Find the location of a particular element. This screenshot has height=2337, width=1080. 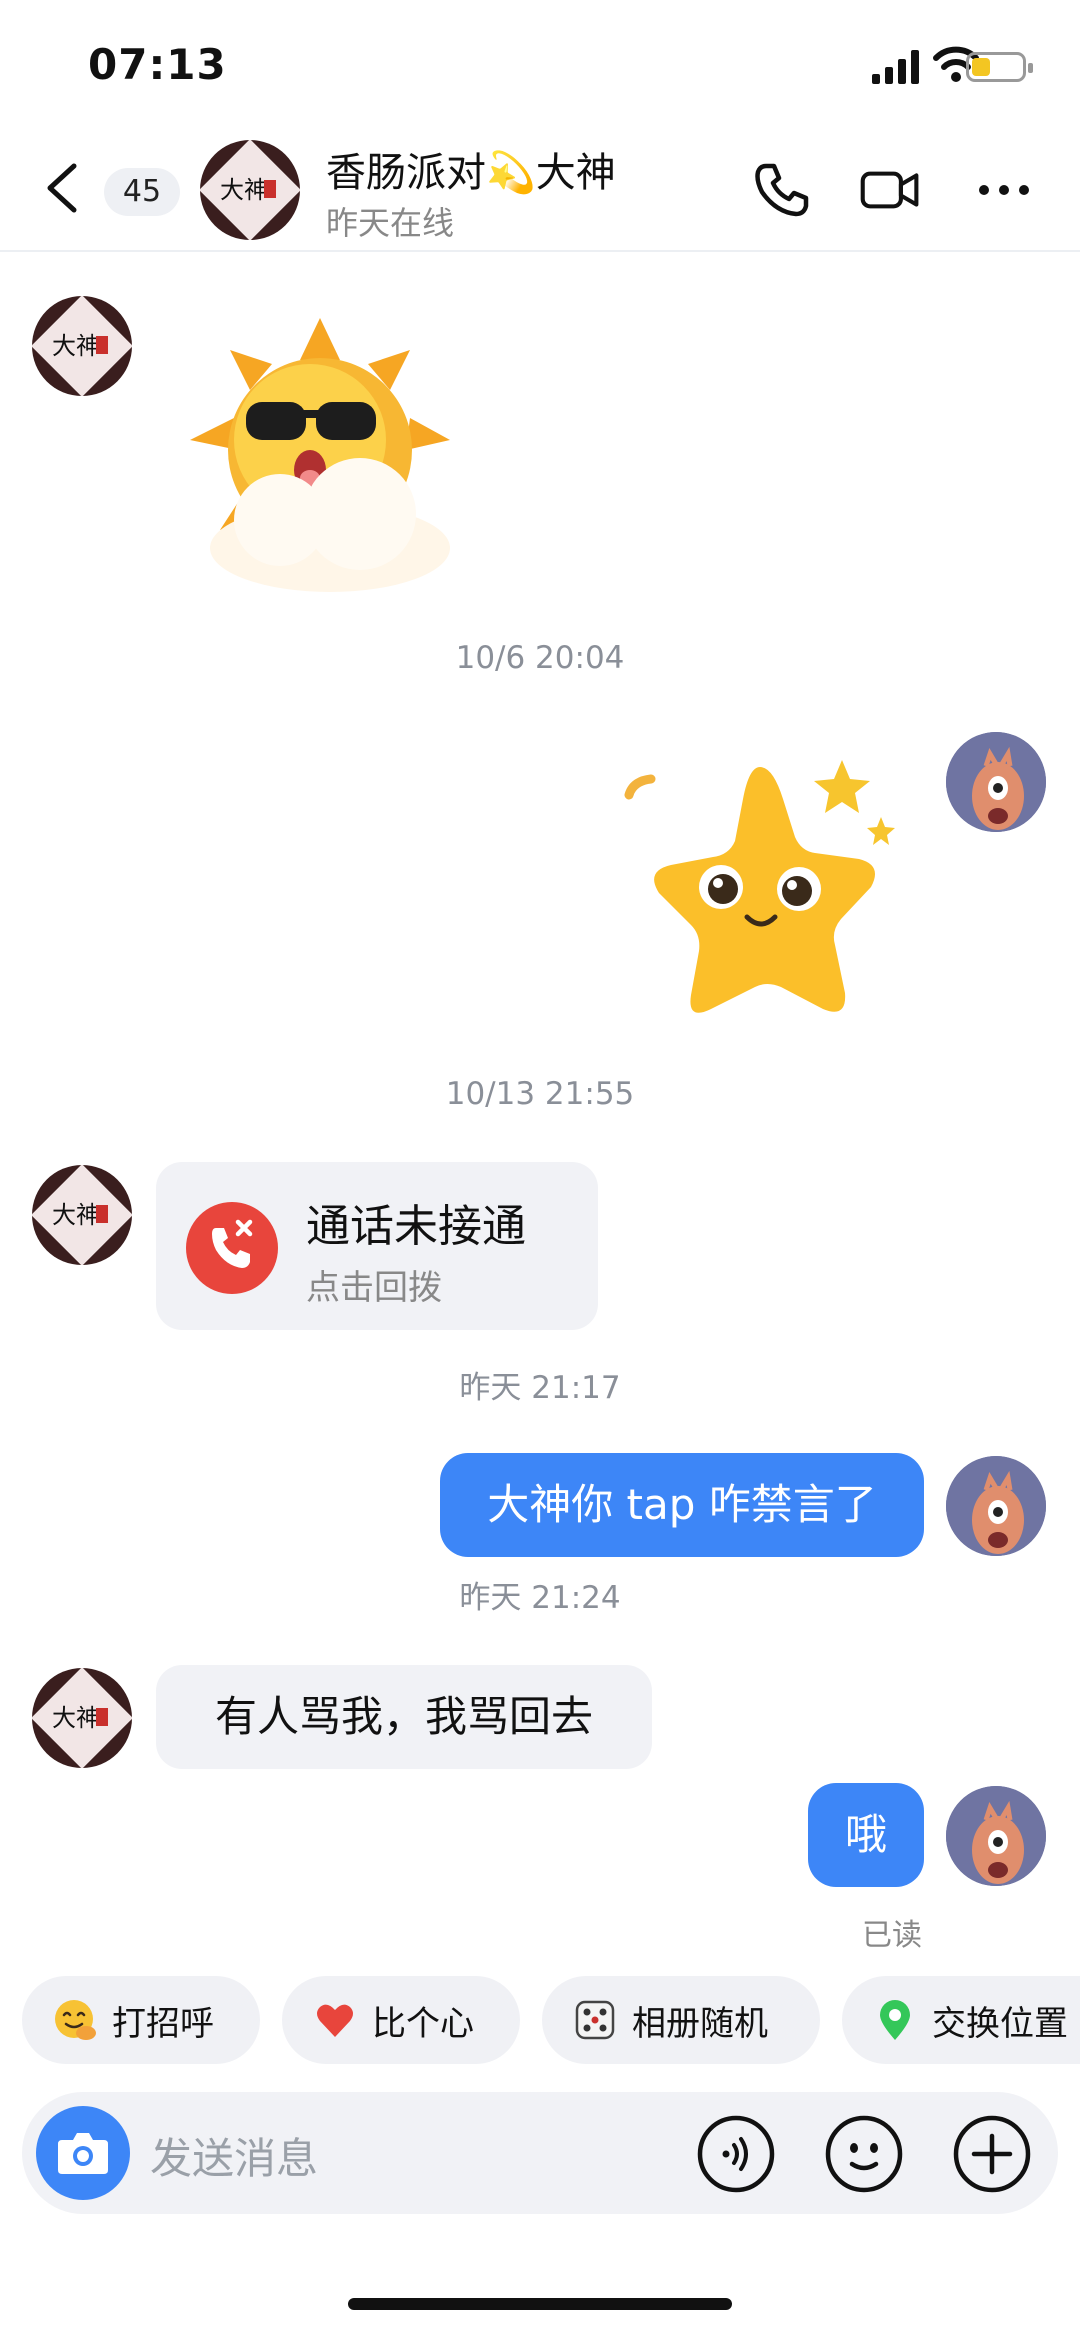

more-options-icon is located at coordinates (1004, 190).